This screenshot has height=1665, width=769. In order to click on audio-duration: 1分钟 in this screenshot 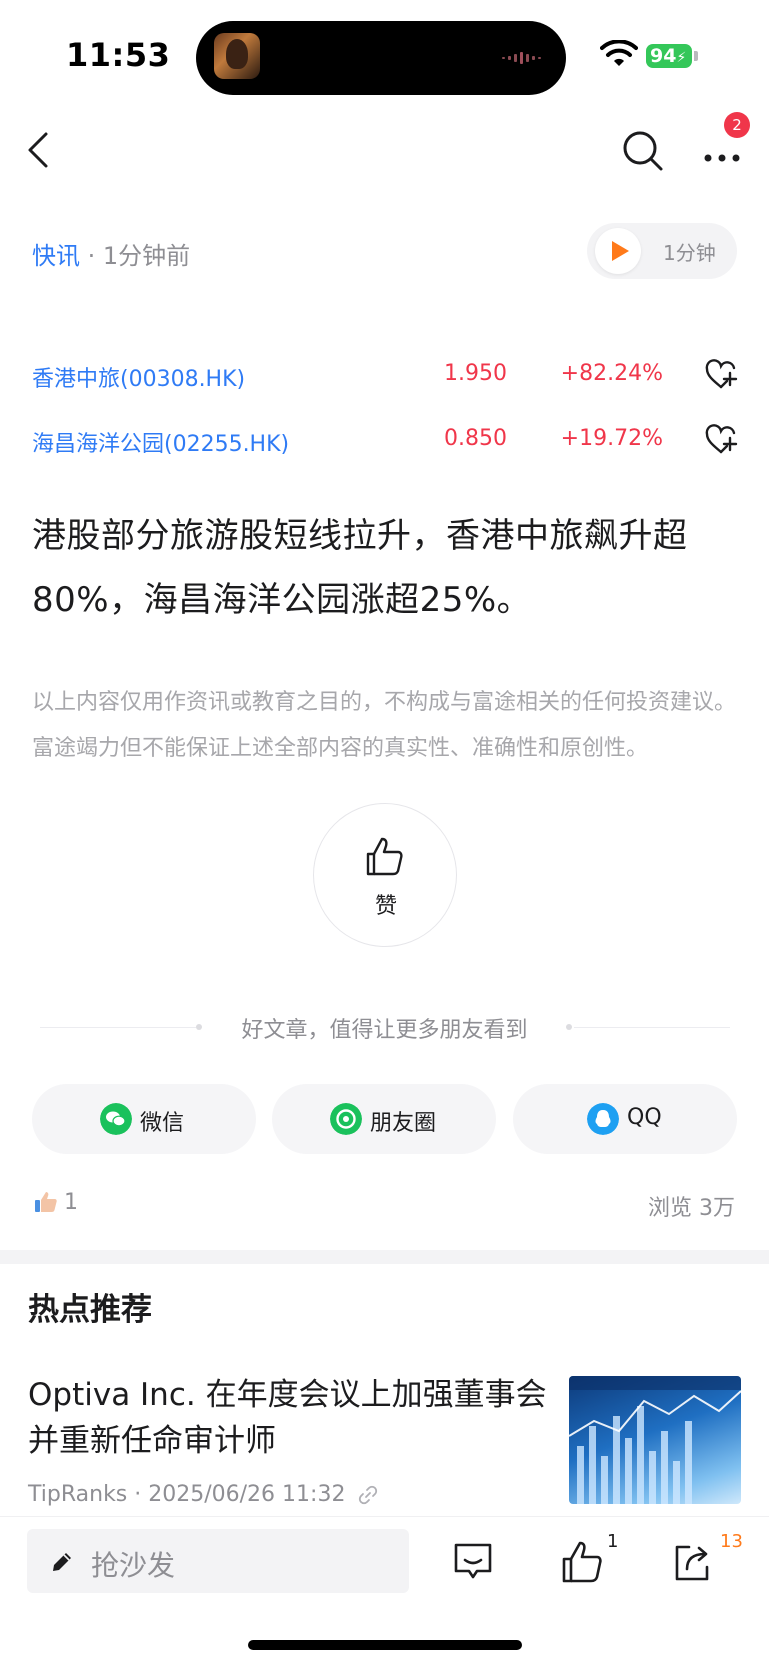, I will do `click(689, 253)`.